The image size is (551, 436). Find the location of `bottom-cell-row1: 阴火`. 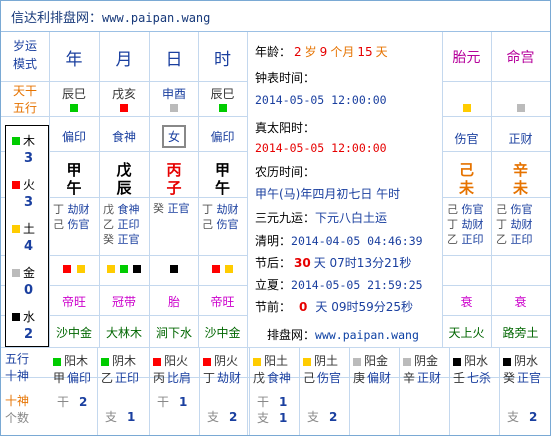

bottom-cell-row1: 阴火 is located at coordinates (226, 361).